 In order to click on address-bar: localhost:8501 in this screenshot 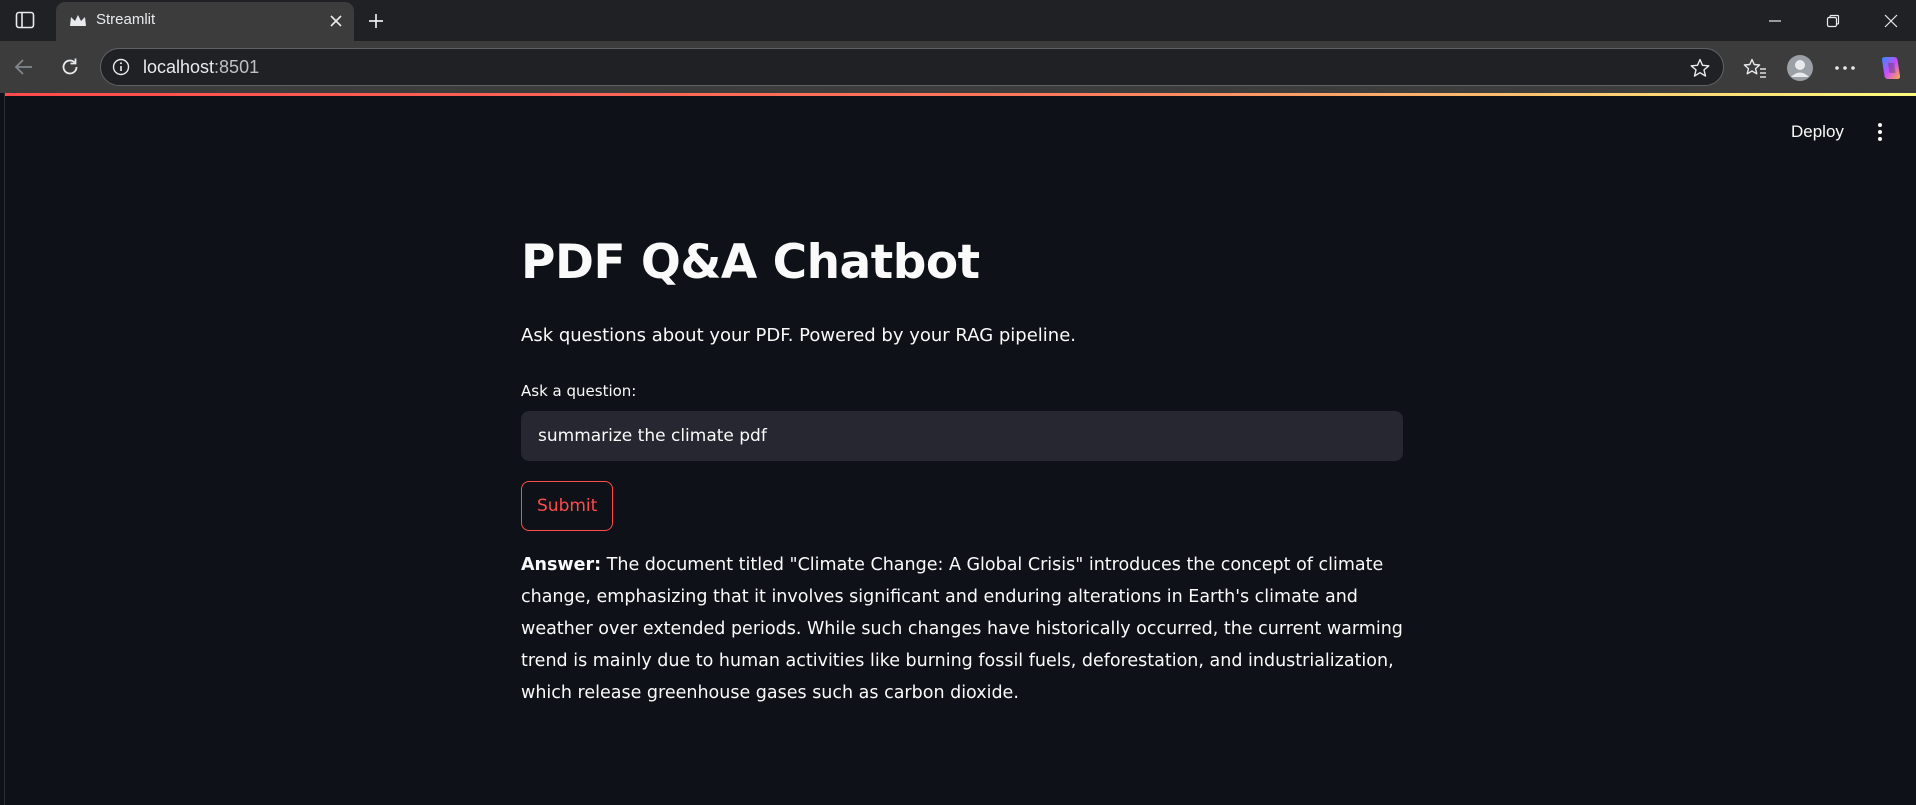, I will do `click(912, 67)`.